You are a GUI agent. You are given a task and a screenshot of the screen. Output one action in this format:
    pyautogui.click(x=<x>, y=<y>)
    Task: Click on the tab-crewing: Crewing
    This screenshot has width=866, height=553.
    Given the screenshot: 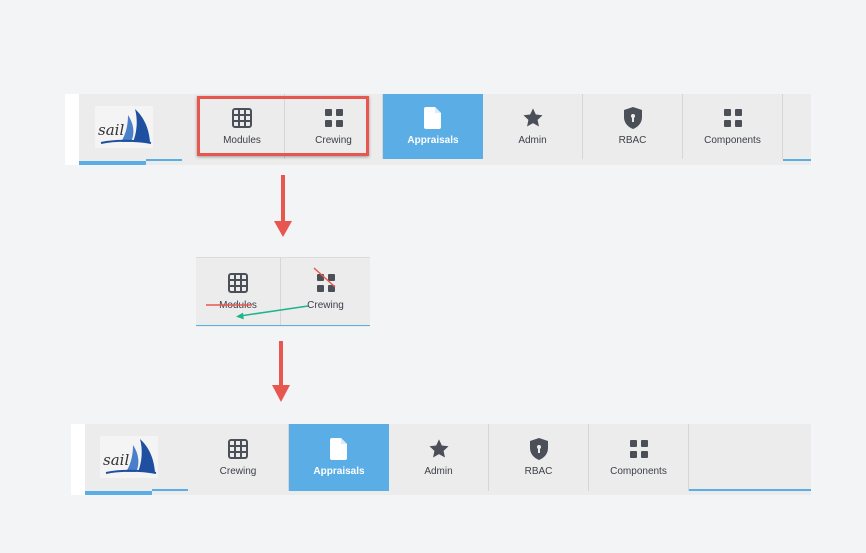 What is the action you would take?
    pyautogui.click(x=238, y=457)
    